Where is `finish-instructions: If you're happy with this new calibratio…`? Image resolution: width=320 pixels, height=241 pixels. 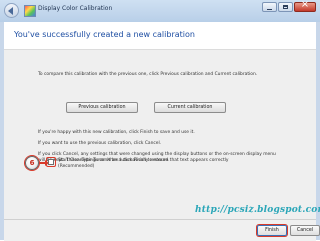
finish-instructions: If you're happy with this new calibratio… is located at coordinates (116, 132).